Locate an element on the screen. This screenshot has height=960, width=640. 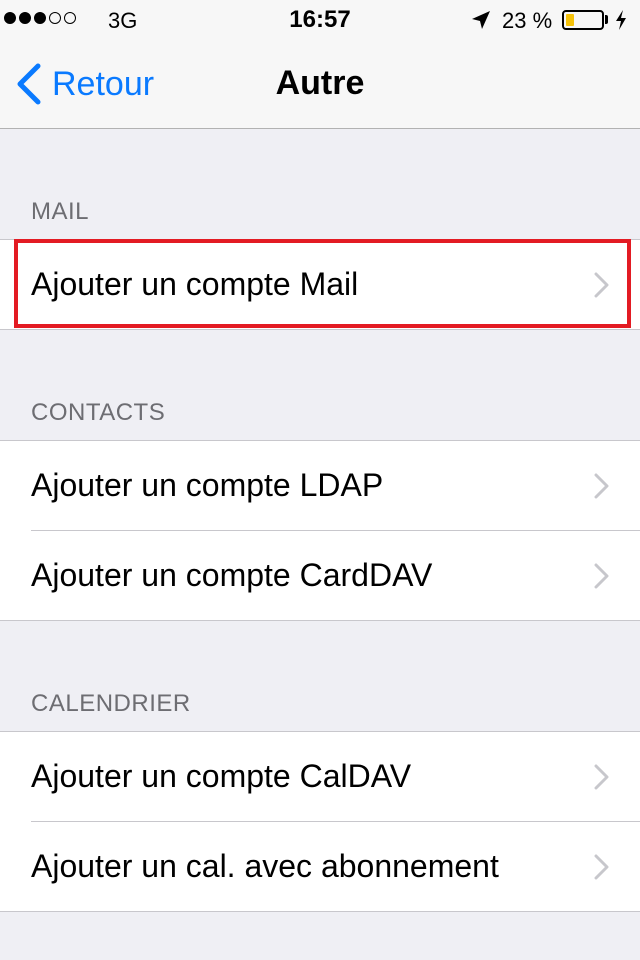
battery-cap is located at coordinates (606, 19).